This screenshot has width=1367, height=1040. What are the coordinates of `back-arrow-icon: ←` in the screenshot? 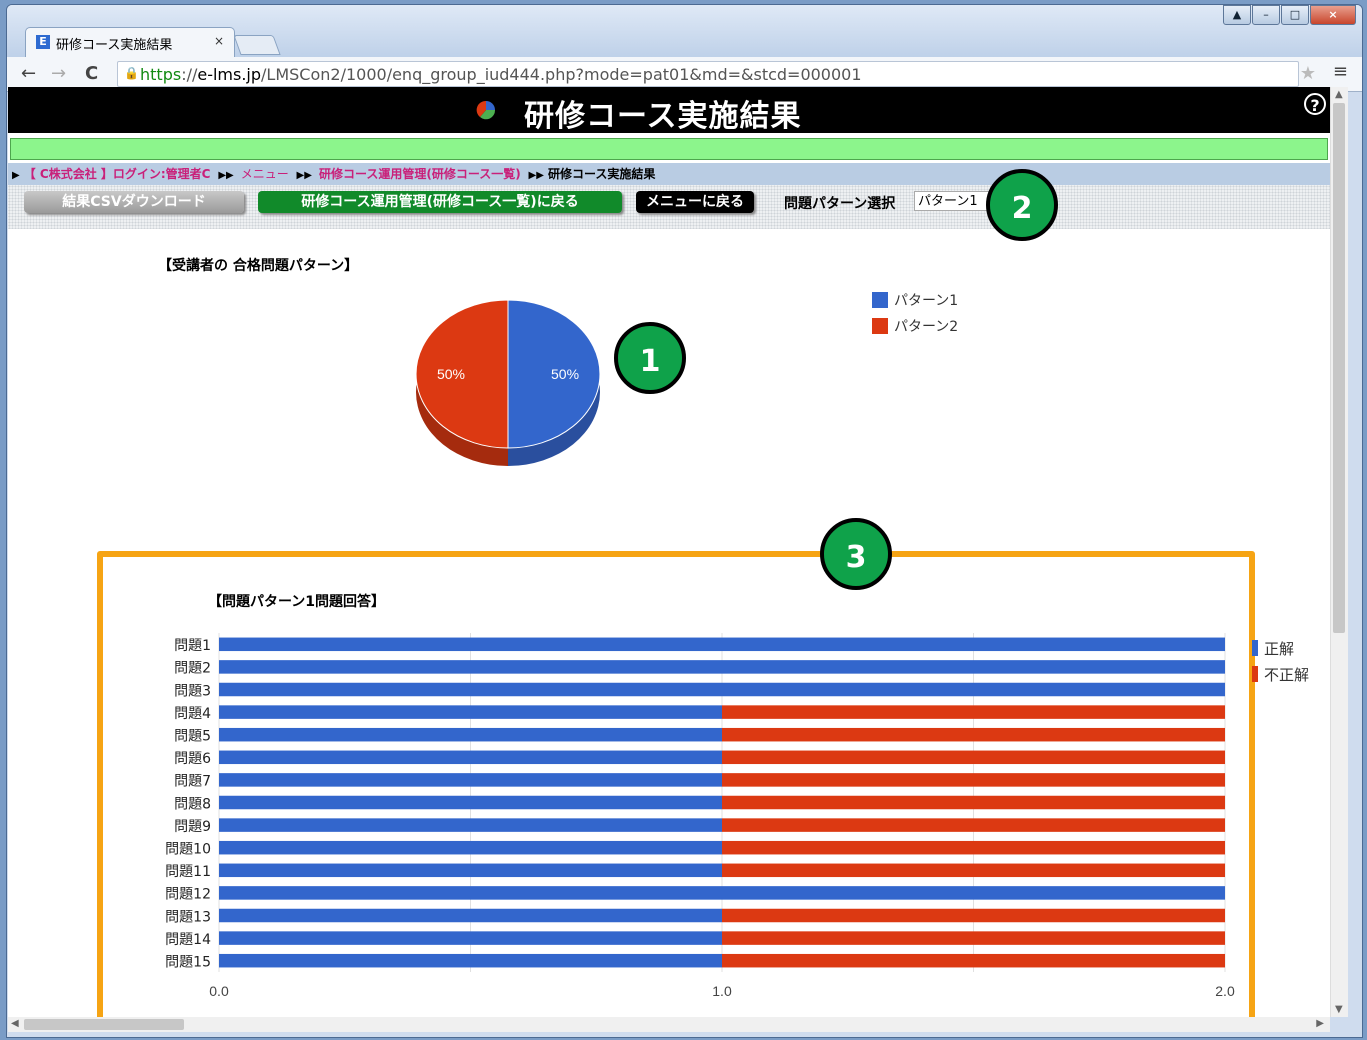 It's located at (28, 73).